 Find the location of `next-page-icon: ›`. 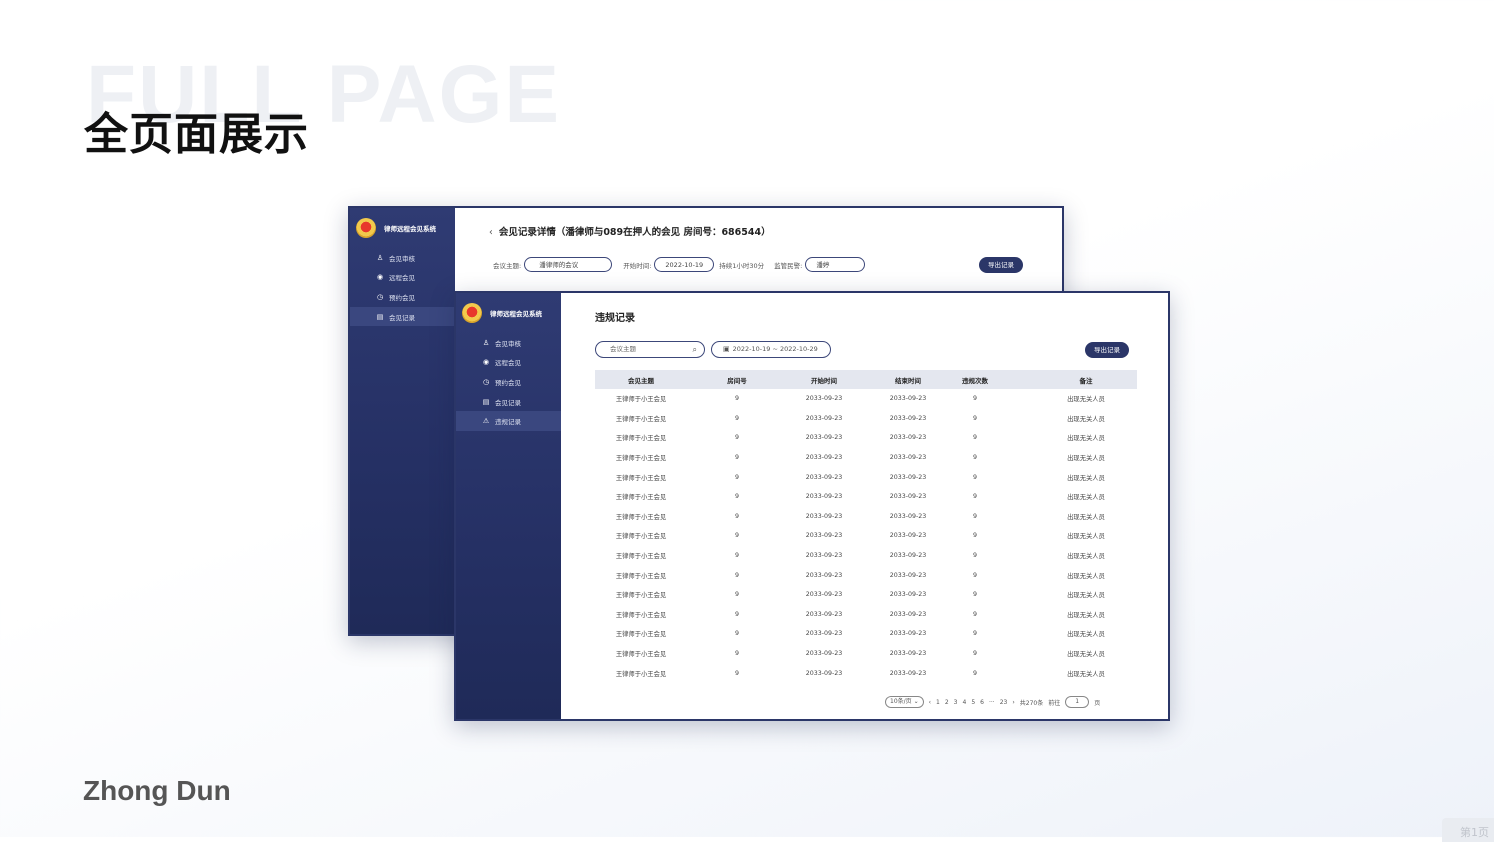

next-page-icon: › is located at coordinates (1013, 702).